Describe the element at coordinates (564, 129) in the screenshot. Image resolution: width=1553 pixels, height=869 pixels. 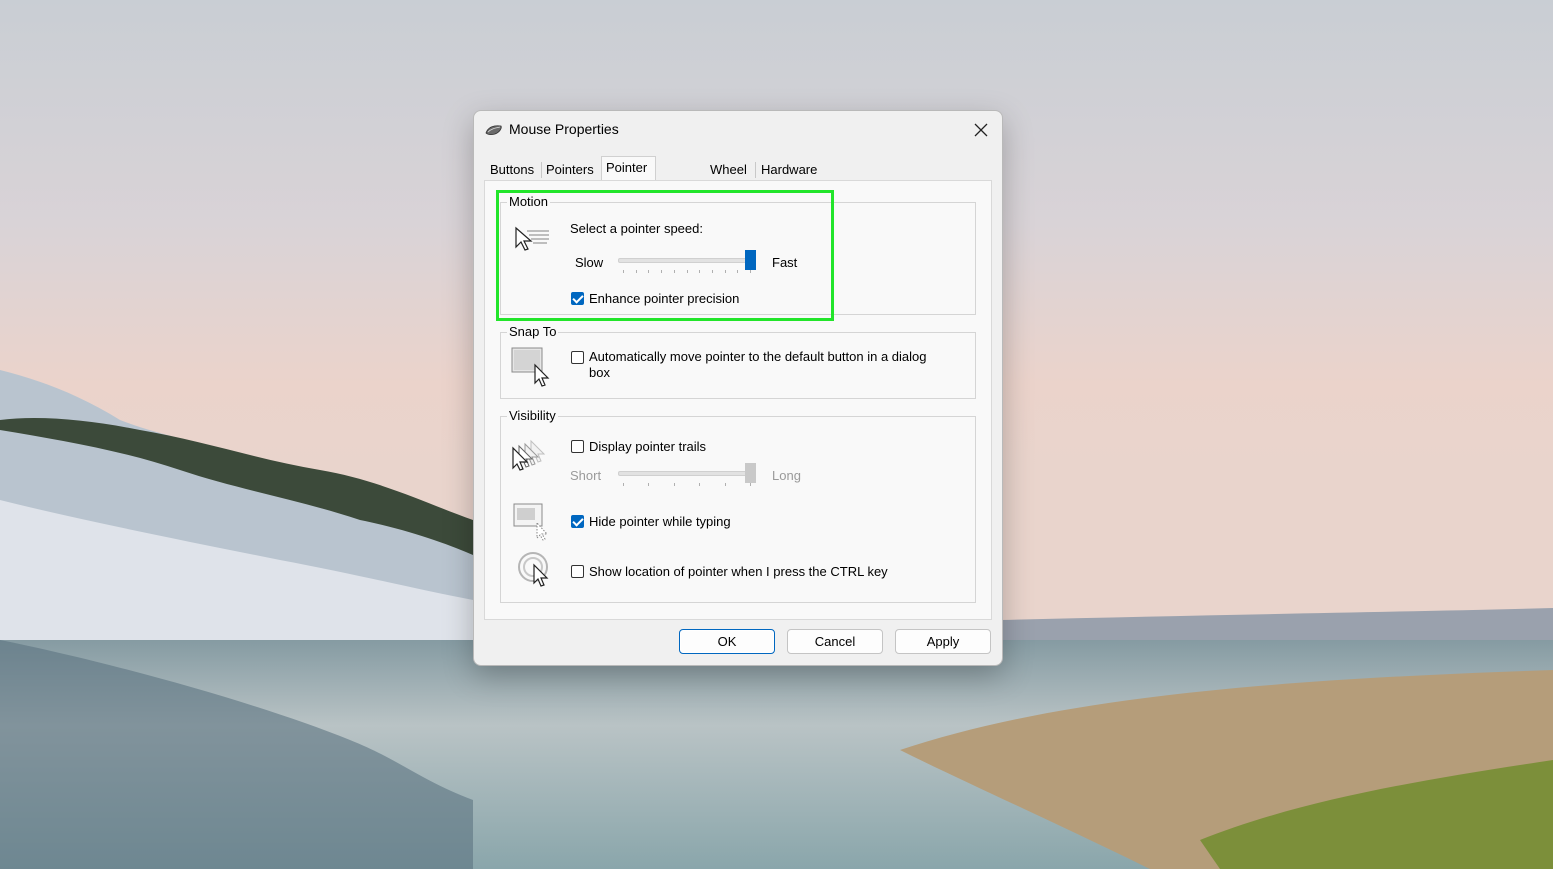
I see `window-title: Mouse Properties` at that location.